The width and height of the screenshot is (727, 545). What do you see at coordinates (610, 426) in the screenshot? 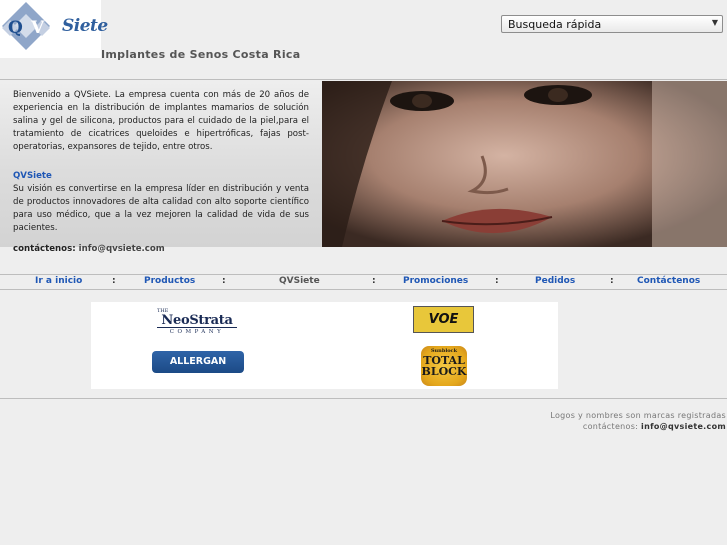
I see `footer-contact-label: contáctenos:` at bounding box center [610, 426].